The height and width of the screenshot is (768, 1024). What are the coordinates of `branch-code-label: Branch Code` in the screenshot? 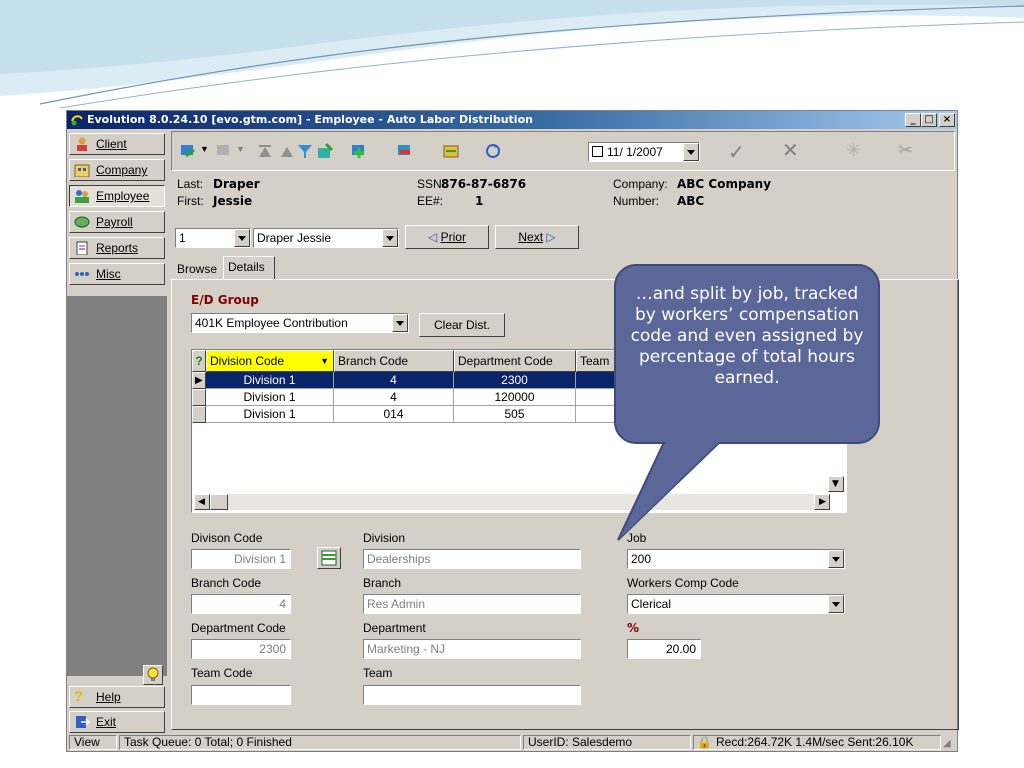 It's located at (226, 583).